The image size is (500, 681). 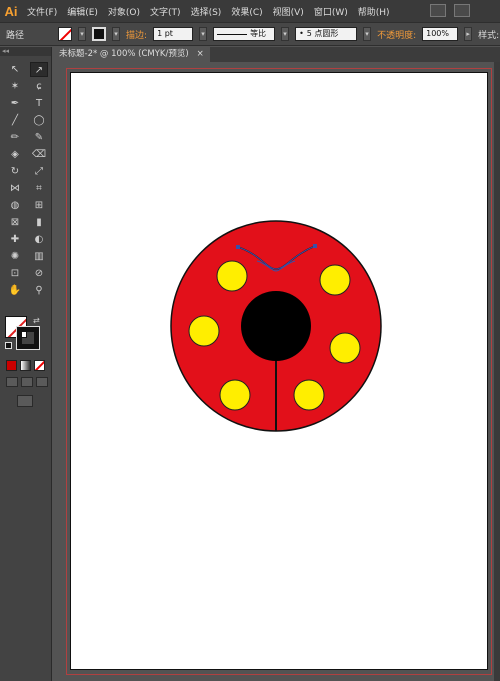 I want to click on profile-label: 等比, so click(x=258, y=33).